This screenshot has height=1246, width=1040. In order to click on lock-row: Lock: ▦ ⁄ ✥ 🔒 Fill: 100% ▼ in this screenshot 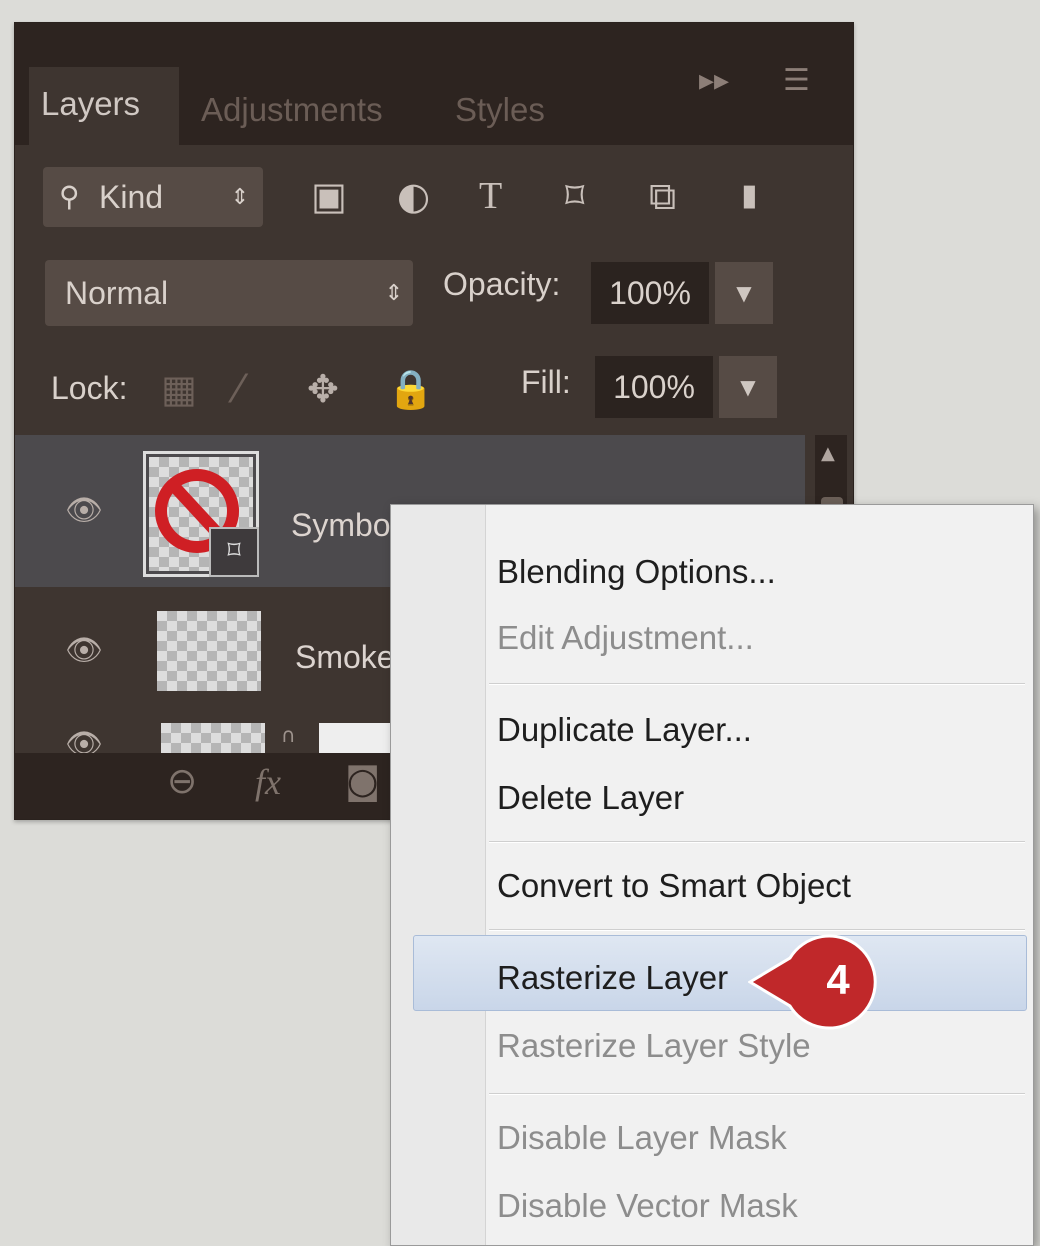, I will do `click(434, 393)`.